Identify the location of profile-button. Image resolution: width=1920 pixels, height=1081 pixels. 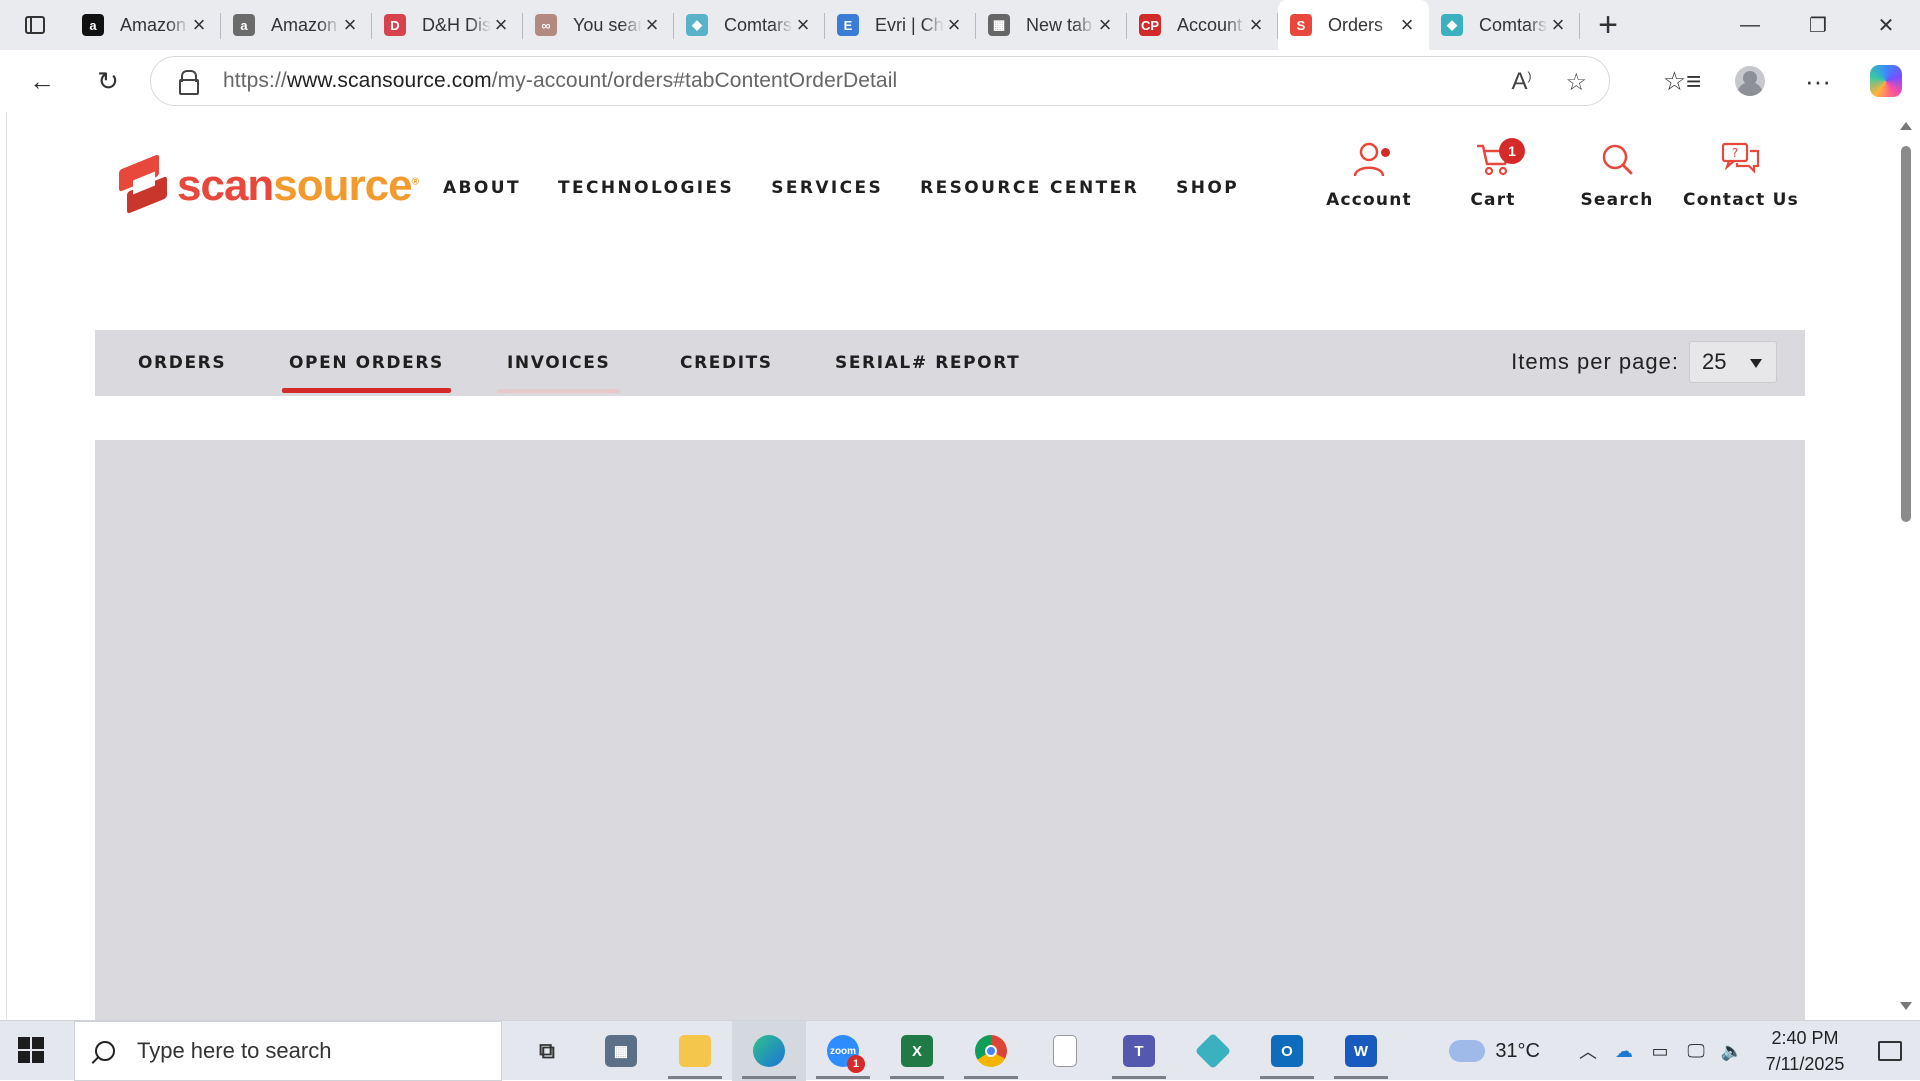
(1750, 81).